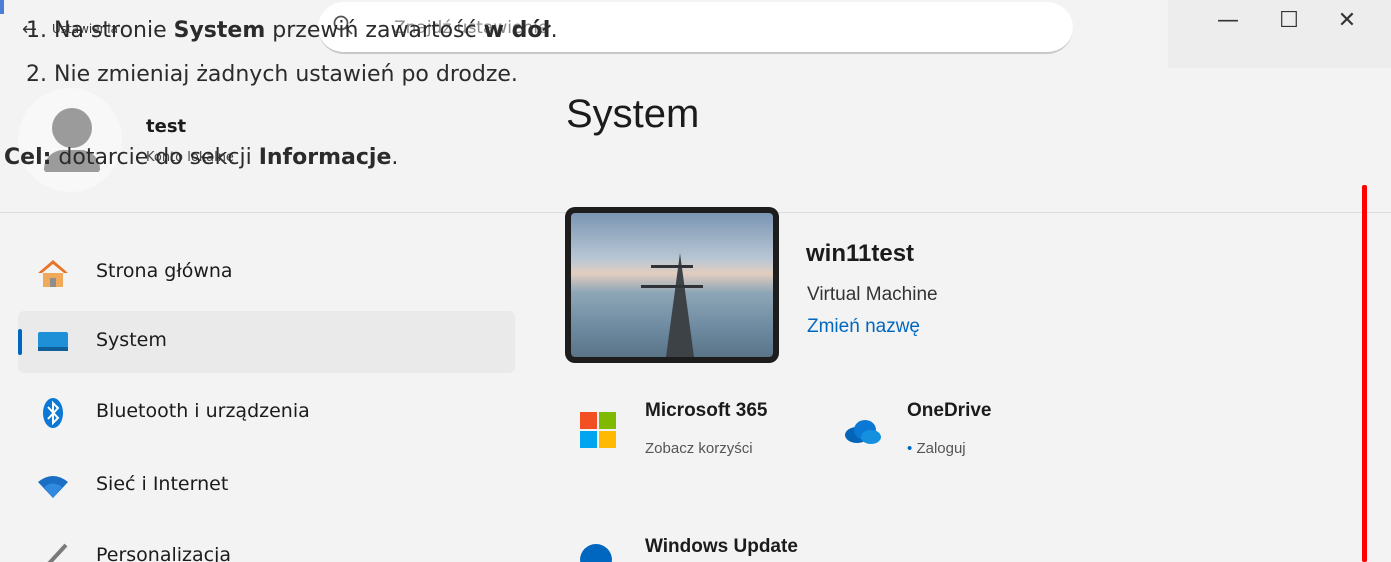 This screenshot has width=1391, height=562. Describe the element at coordinates (680, 305) in the screenshot. I see `pier-shape` at that location.